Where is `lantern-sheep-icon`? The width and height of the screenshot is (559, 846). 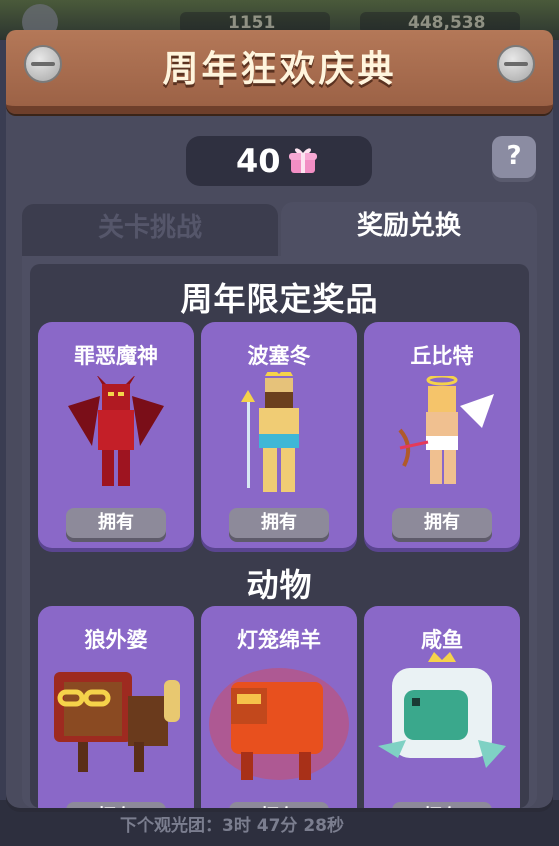 lantern-sheep-icon is located at coordinates (279, 724).